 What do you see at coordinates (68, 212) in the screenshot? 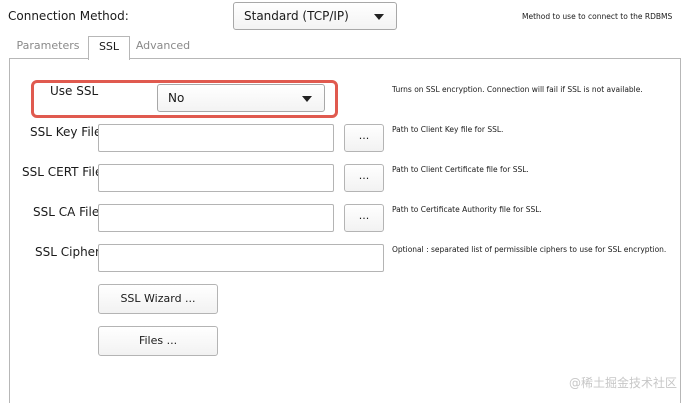
I see `ssl-ca-file-label: SSL CA File:` at bounding box center [68, 212].